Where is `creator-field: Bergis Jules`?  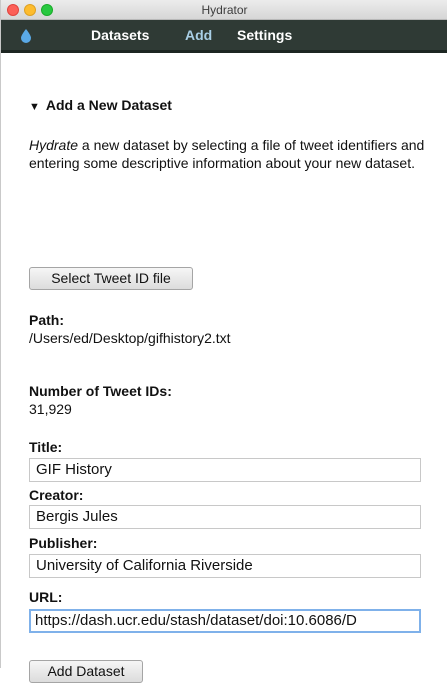
creator-field: Bergis Jules is located at coordinates (225, 517).